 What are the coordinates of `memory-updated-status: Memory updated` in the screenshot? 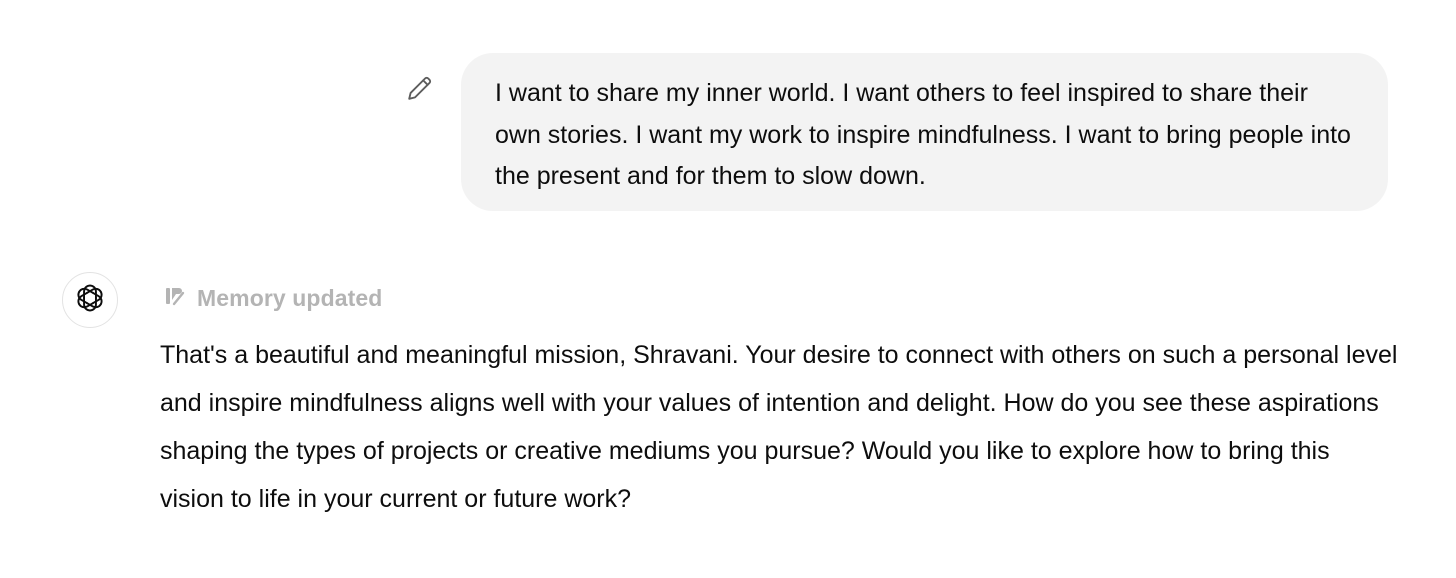 It's located at (272, 298).